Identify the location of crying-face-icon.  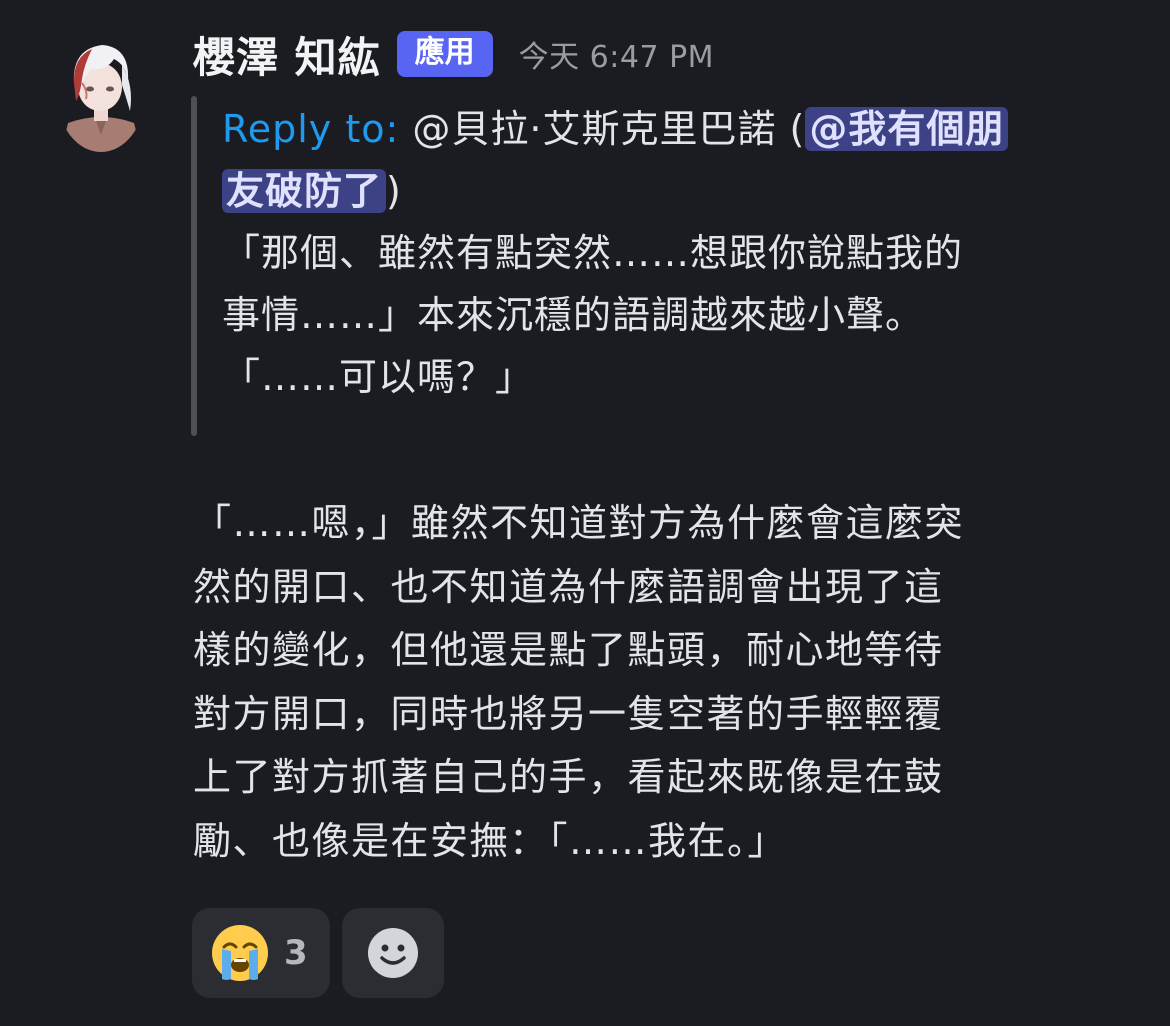
(240, 953).